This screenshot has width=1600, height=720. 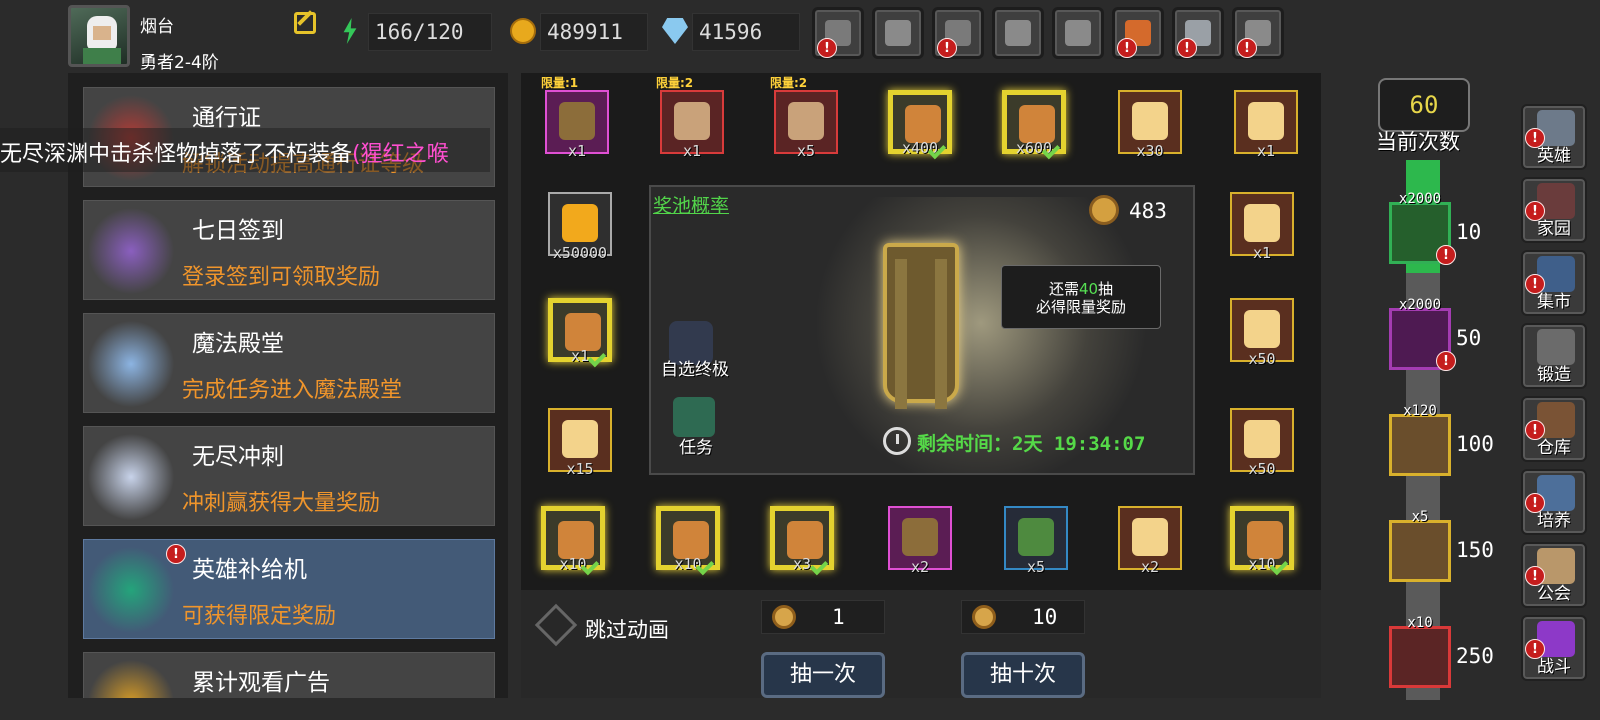 What do you see at coordinates (1420, 439) in the screenshot?
I see `milestone-reward: x120` at bounding box center [1420, 439].